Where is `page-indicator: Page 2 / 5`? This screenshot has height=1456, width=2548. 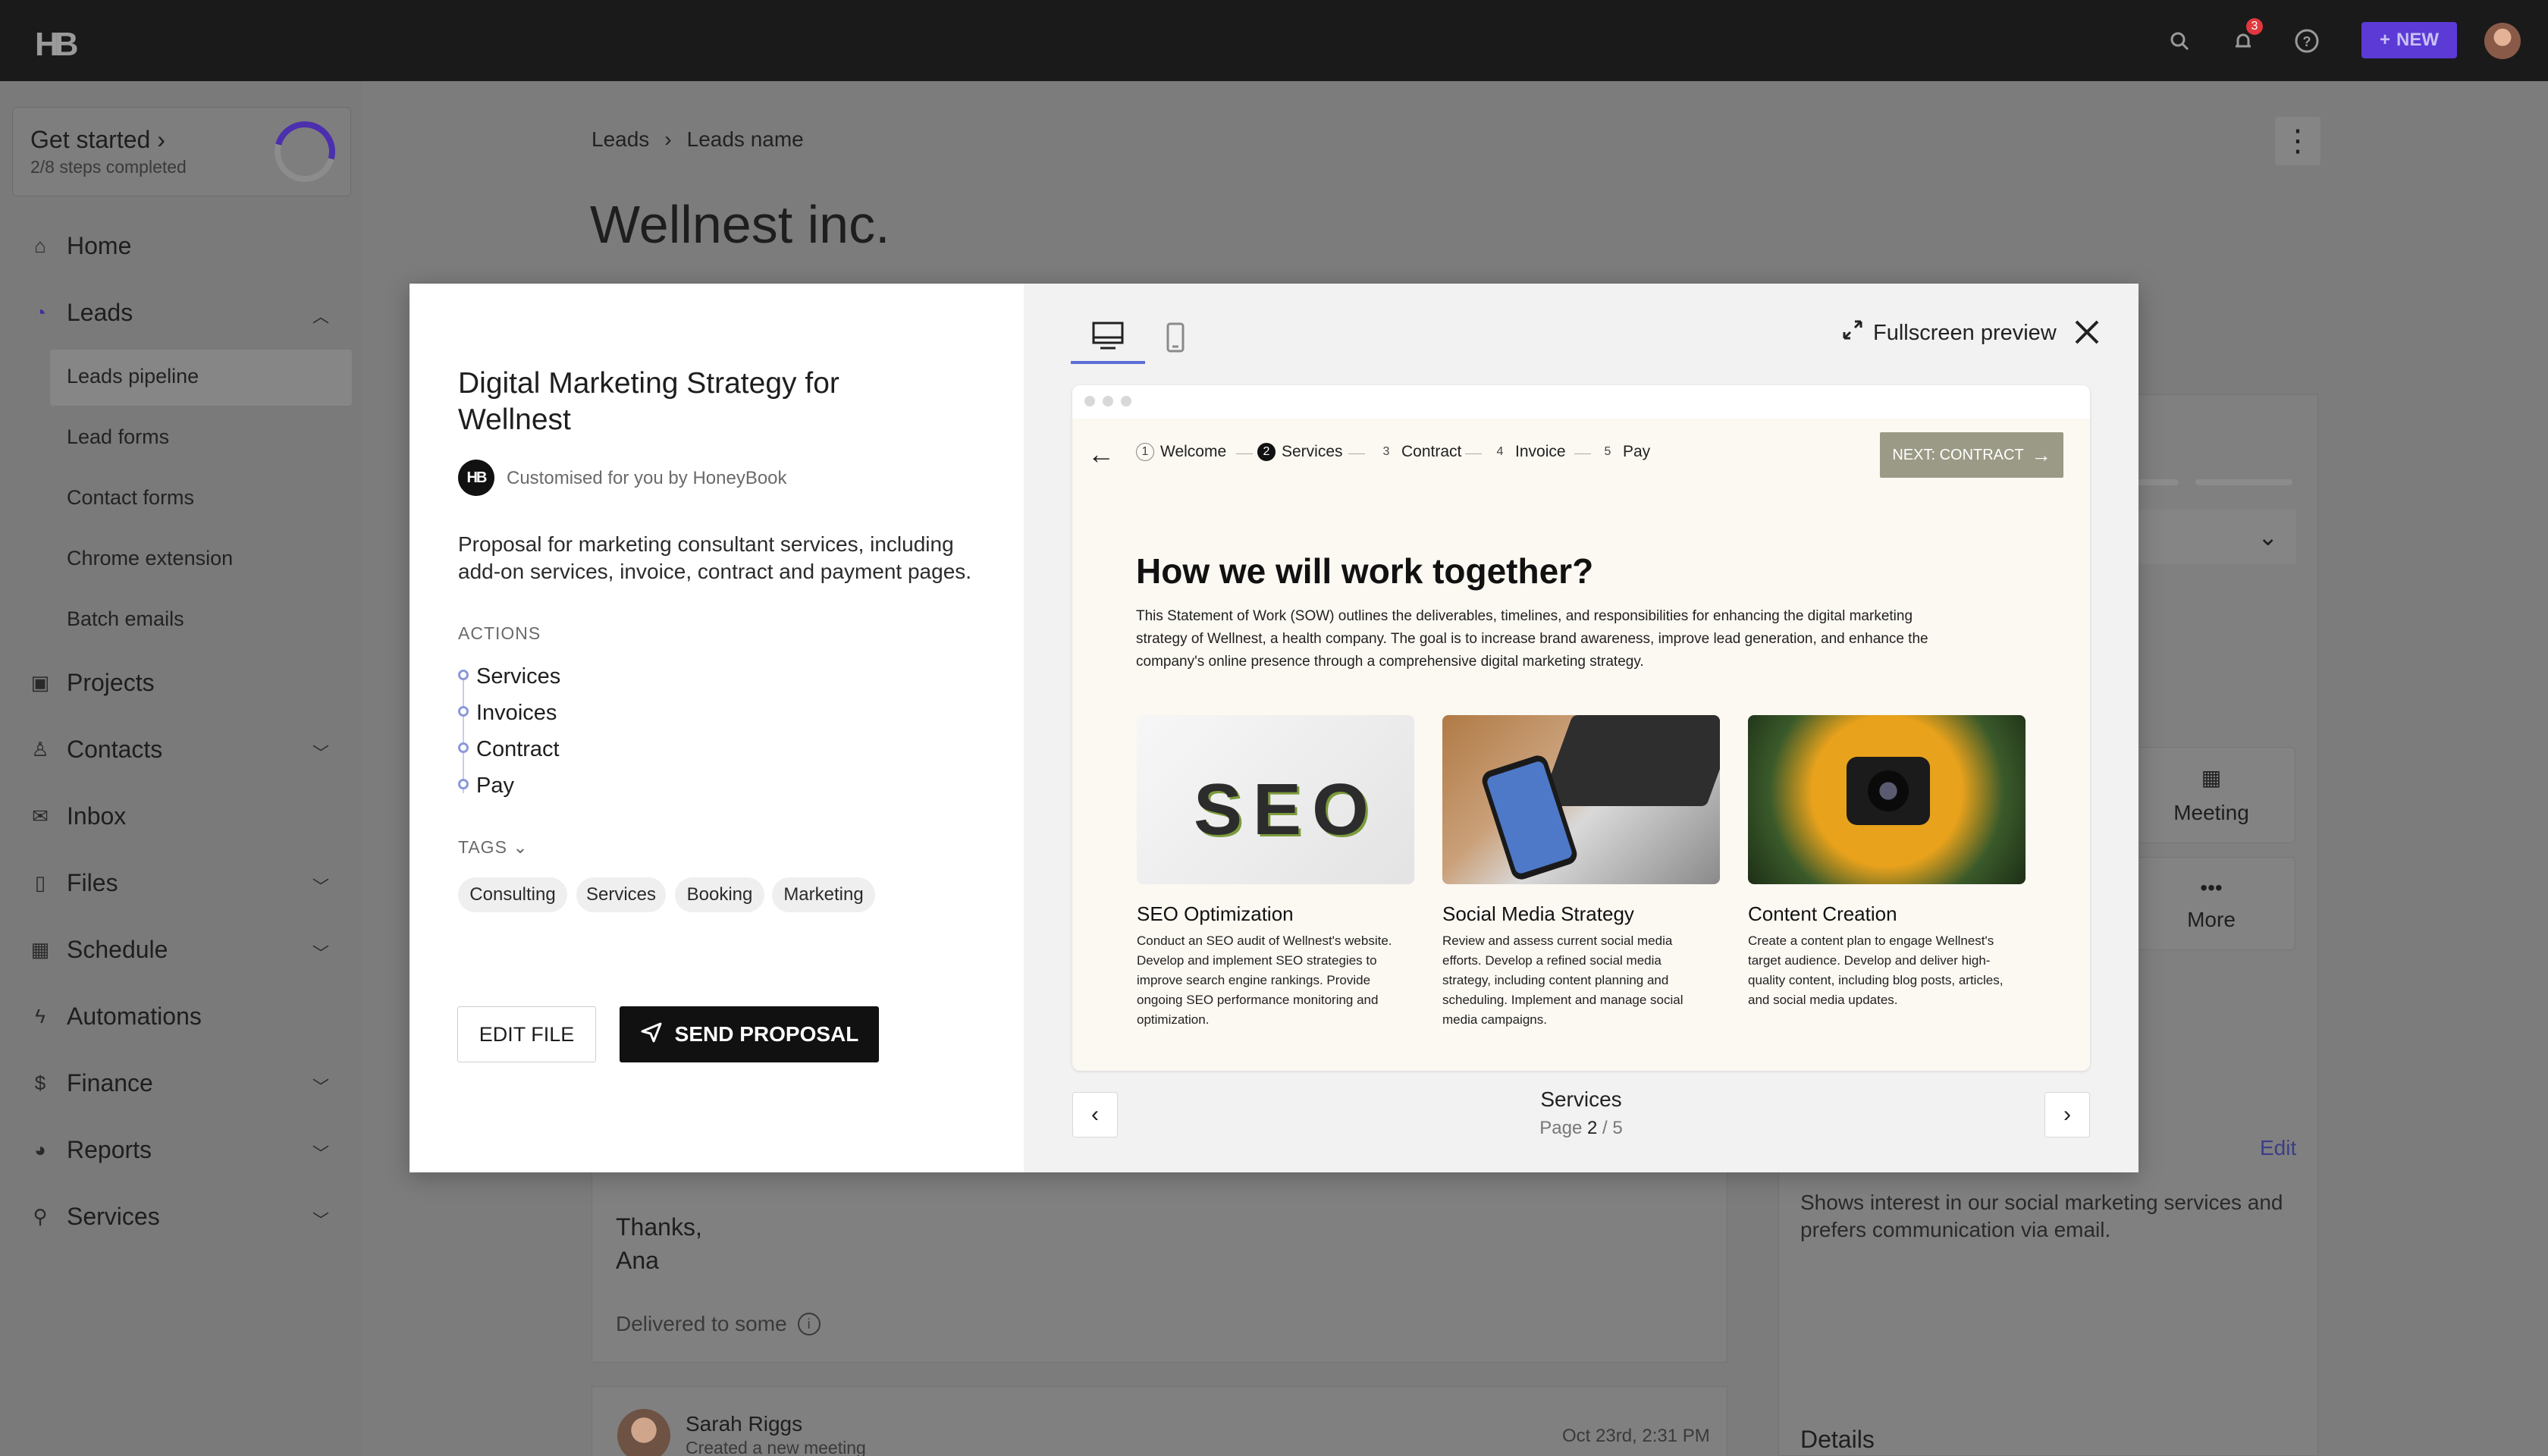
page-indicator: Page 2 / 5 is located at coordinates (1581, 1128).